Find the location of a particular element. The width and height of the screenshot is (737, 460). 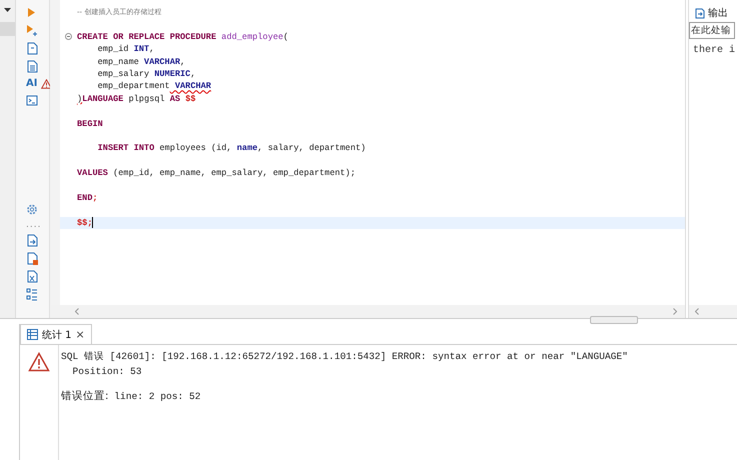

document-icon is located at coordinates (32, 48).